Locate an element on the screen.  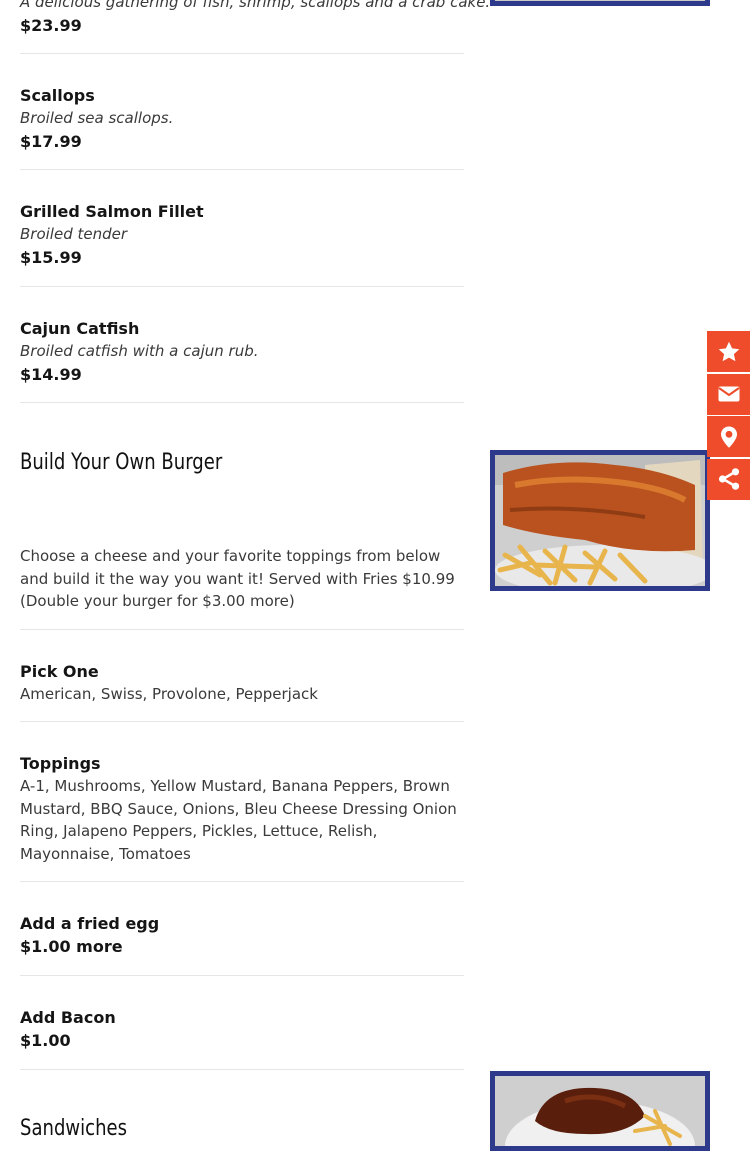
option-name: Pick One is located at coordinates (59, 671).